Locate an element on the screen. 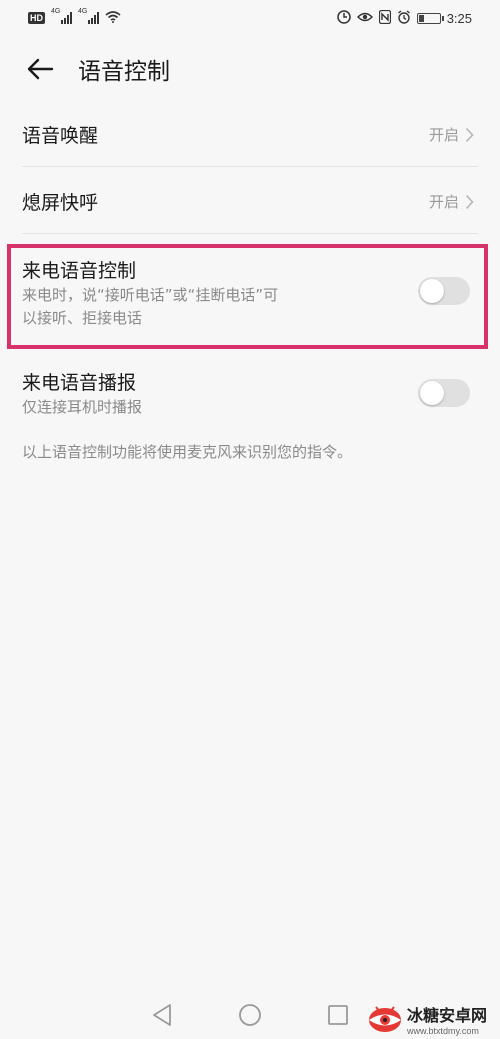  app-bar: 语音控制 is located at coordinates (250, 69).